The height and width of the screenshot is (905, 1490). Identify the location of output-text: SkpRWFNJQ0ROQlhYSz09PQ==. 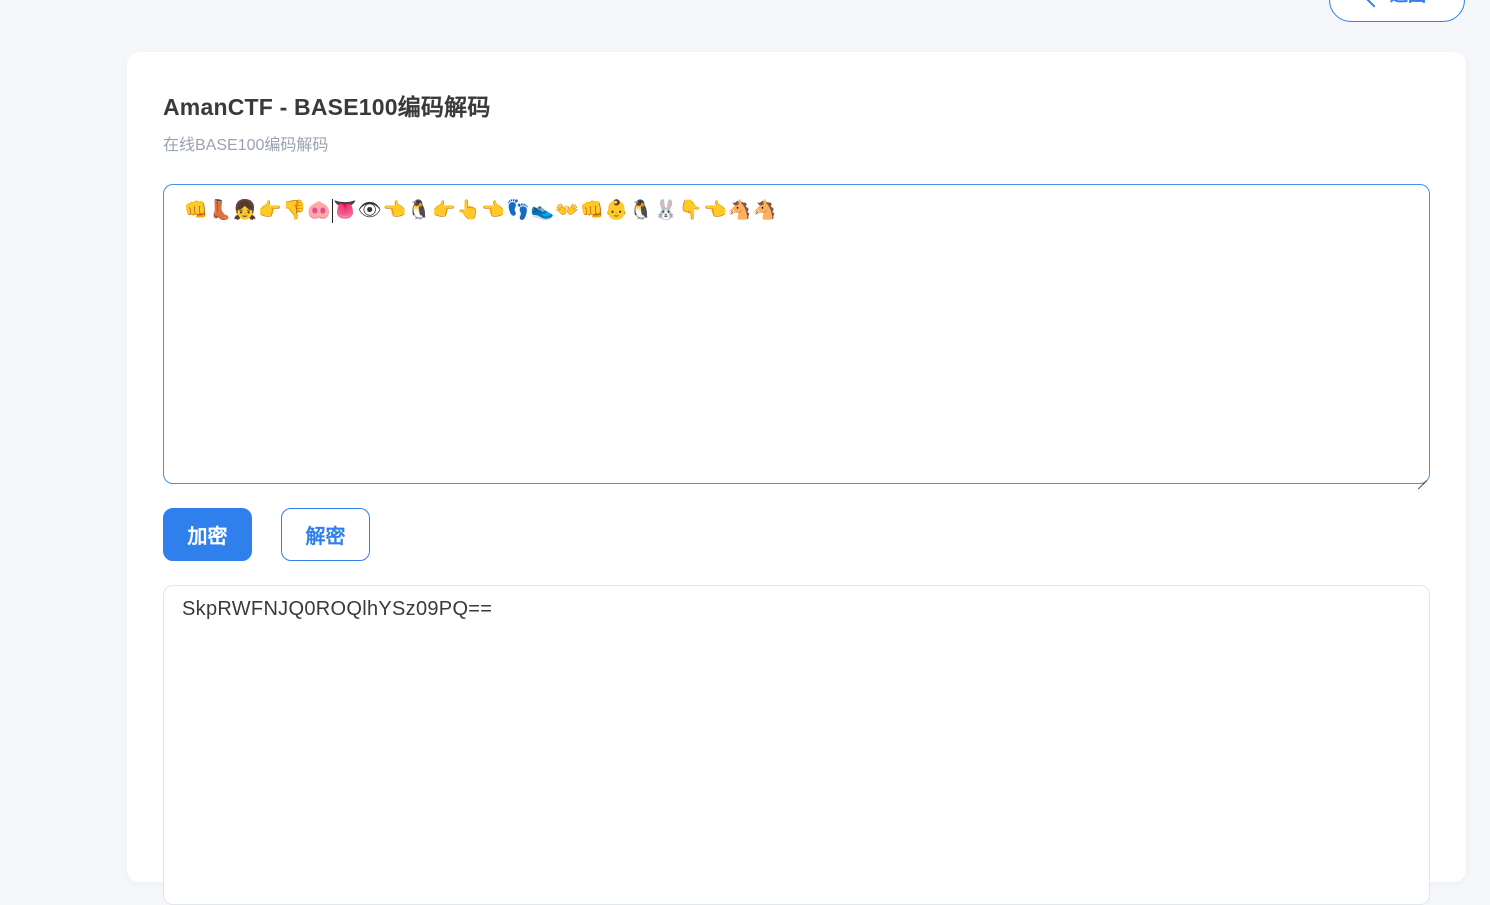
(337, 609).